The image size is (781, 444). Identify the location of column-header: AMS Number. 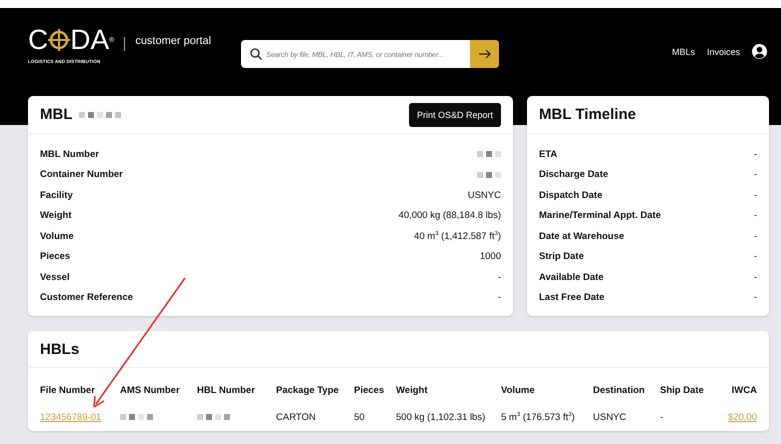
(150, 390).